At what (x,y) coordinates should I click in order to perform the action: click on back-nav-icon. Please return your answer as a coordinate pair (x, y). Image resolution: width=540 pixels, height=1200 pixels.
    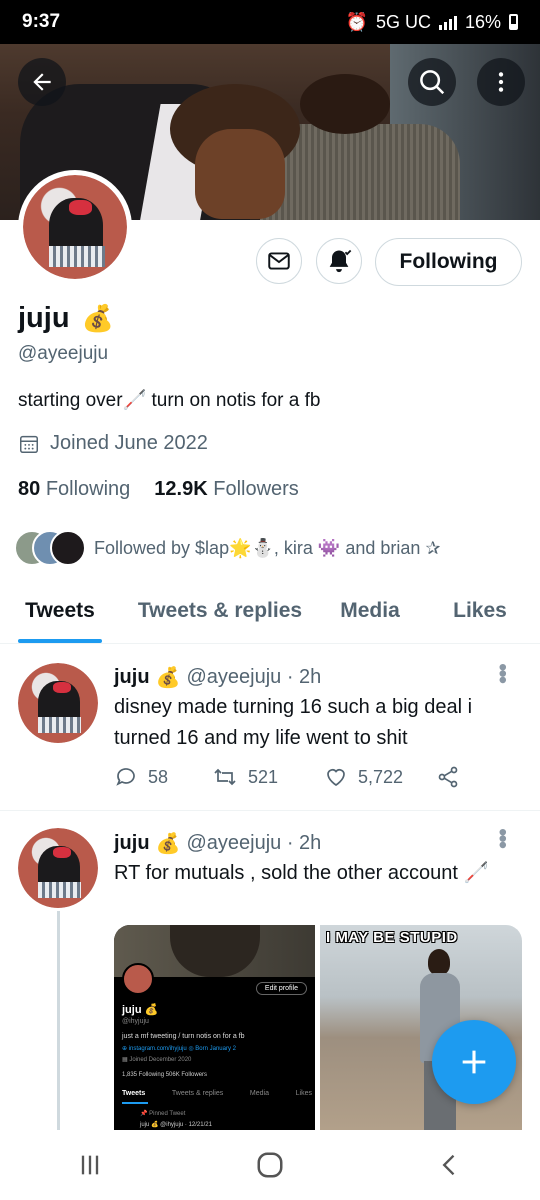
    Looking at the image, I should click on (450, 1165).